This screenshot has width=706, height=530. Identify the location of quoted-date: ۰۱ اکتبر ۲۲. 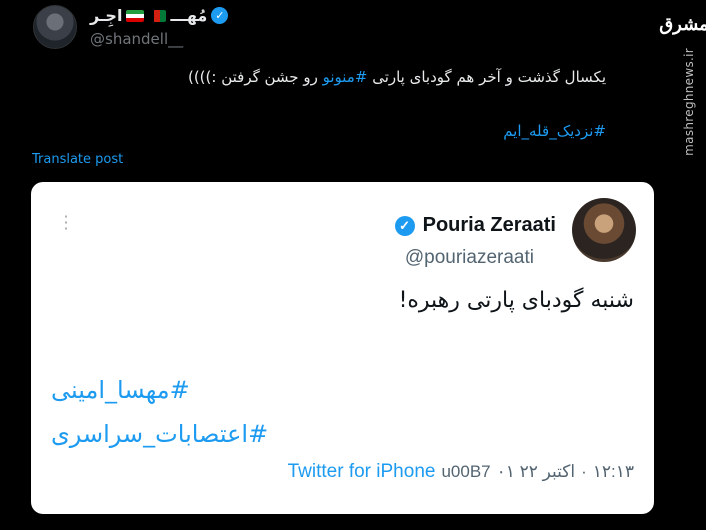
(536, 471).